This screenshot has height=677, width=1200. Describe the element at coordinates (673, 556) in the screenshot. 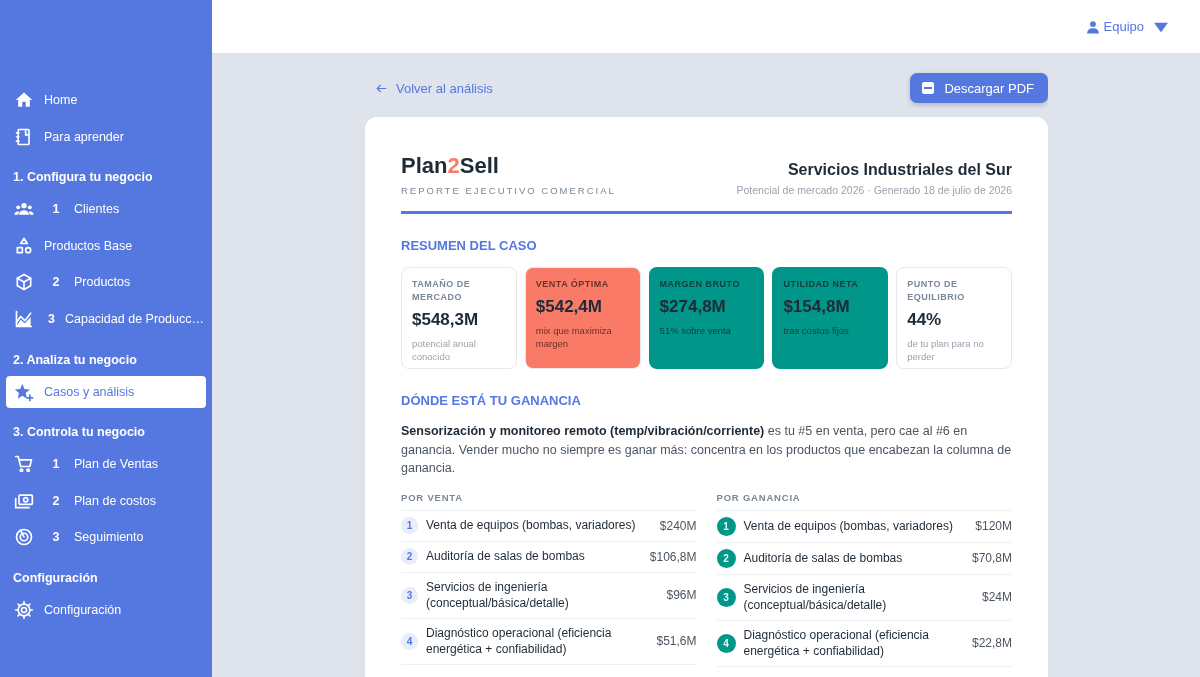

I see `product-amount: $106,8M` at that location.